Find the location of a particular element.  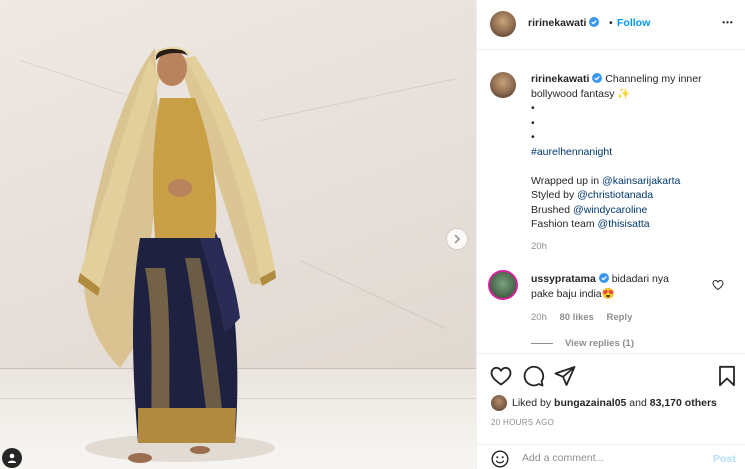

caption-author-avatar is located at coordinates (503, 85).